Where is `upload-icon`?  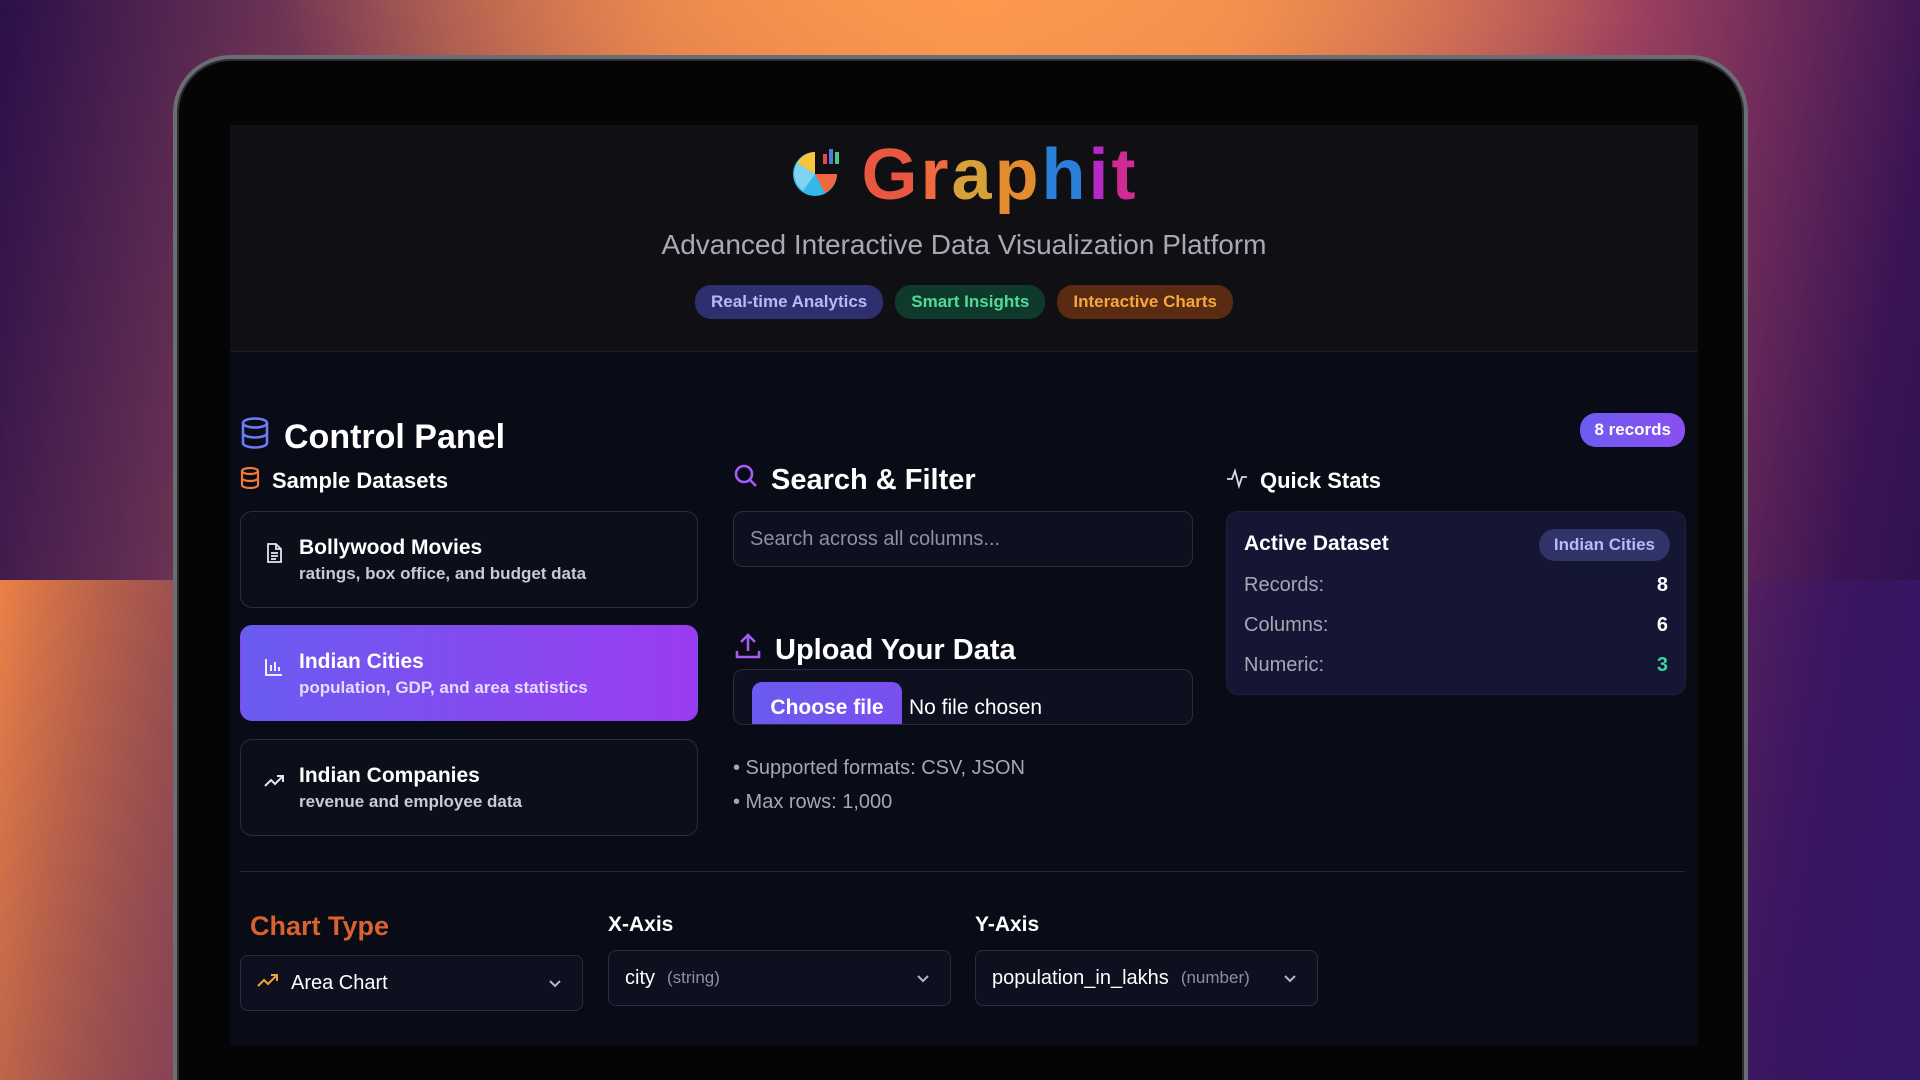 upload-icon is located at coordinates (748, 650).